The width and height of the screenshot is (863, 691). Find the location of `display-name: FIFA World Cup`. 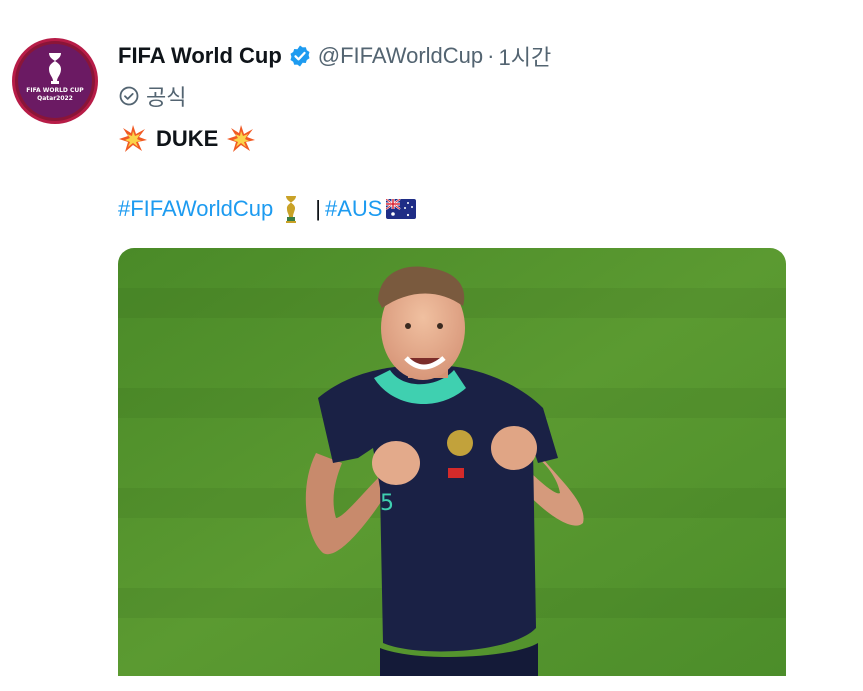

display-name: FIFA World Cup is located at coordinates (200, 56).